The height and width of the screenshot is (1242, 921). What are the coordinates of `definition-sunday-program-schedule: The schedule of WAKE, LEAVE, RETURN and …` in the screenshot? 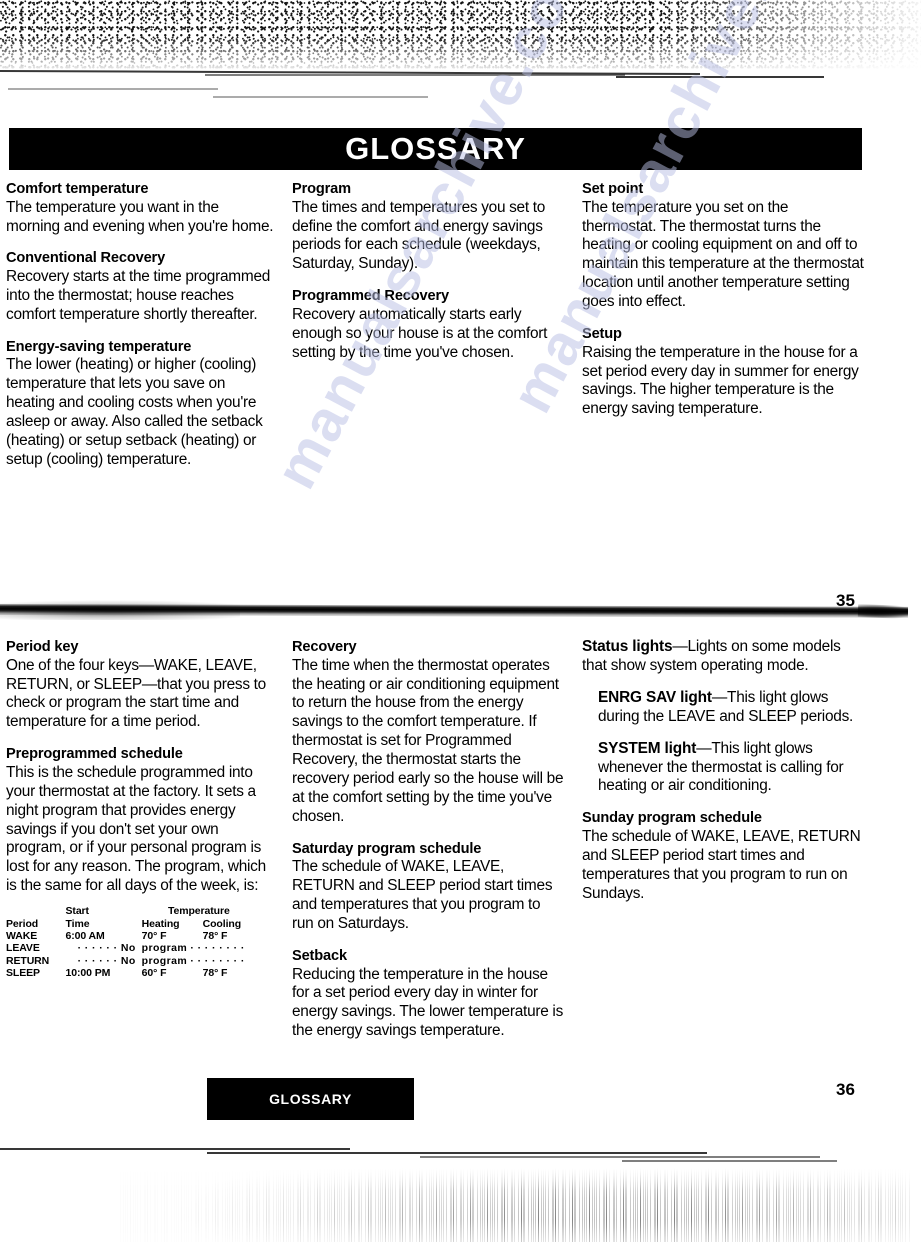 It's located at (721, 864).